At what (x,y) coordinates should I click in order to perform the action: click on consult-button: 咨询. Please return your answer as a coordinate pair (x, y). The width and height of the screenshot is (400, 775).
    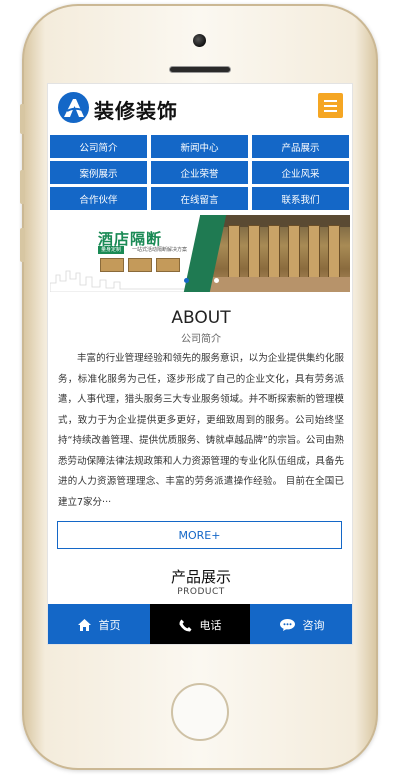
    Looking at the image, I should click on (301, 624).